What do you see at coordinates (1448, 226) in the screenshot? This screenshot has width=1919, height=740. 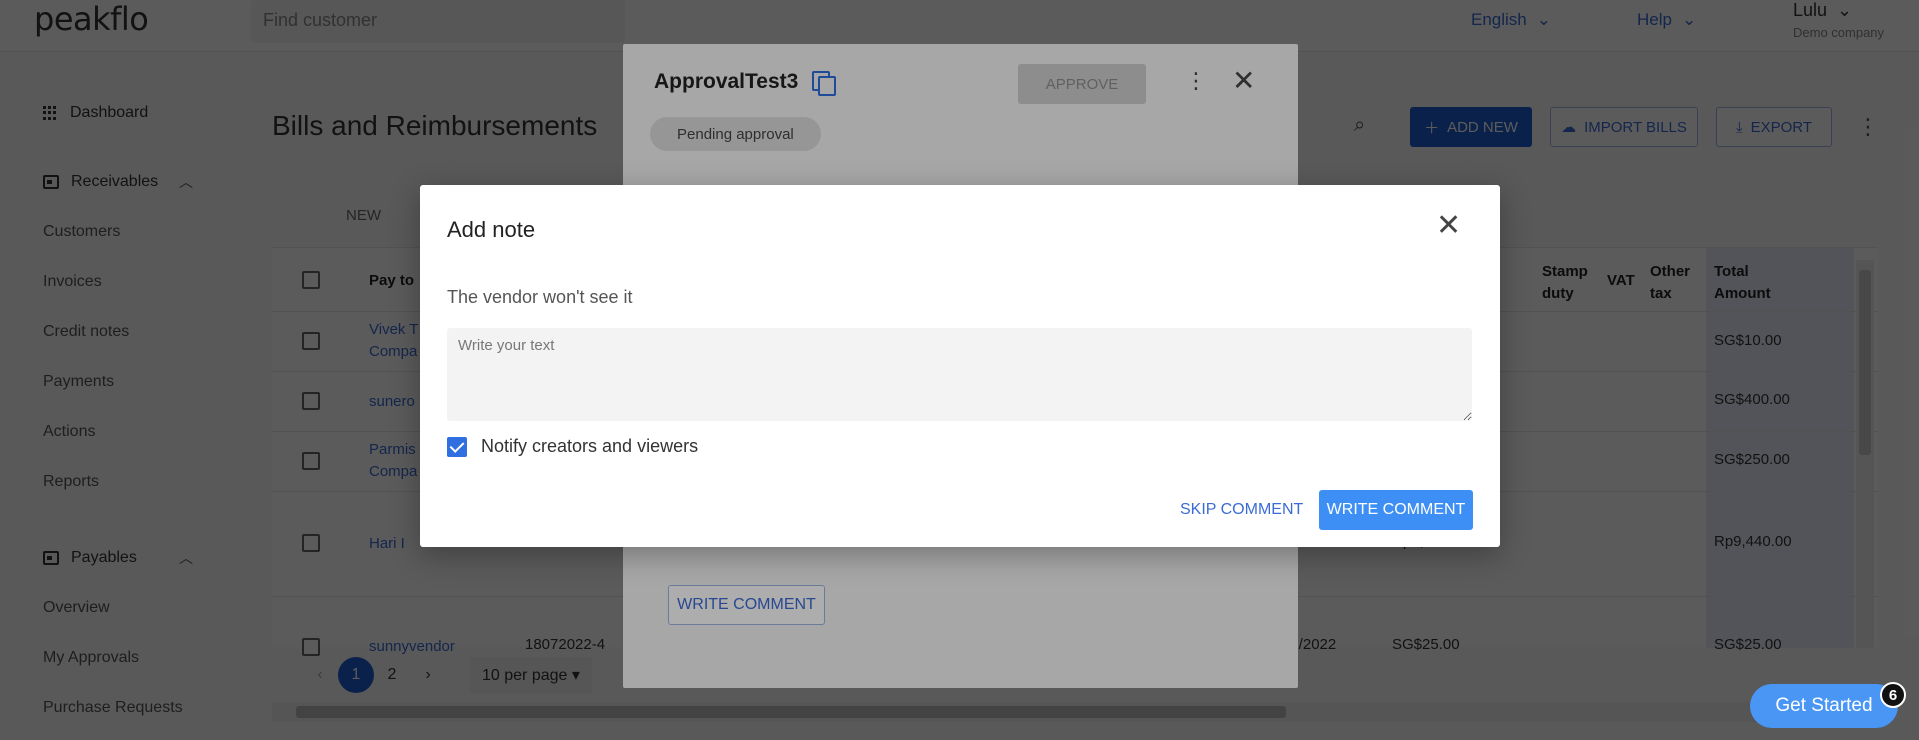 I see `close-icon: ✕` at bounding box center [1448, 226].